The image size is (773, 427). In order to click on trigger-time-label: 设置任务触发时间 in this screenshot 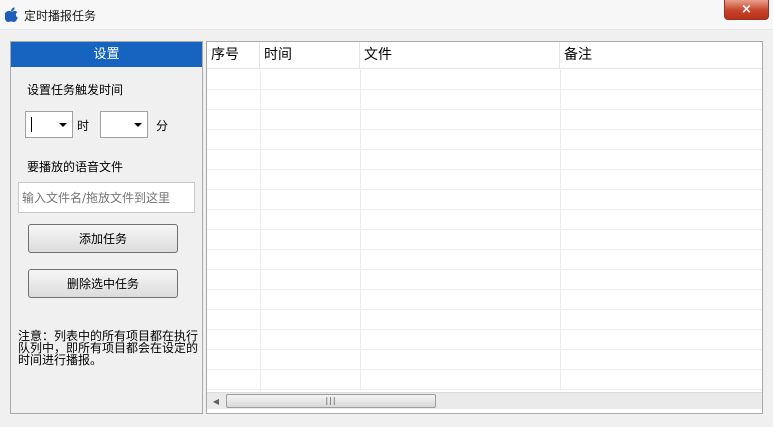, I will do `click(75, 90)`.